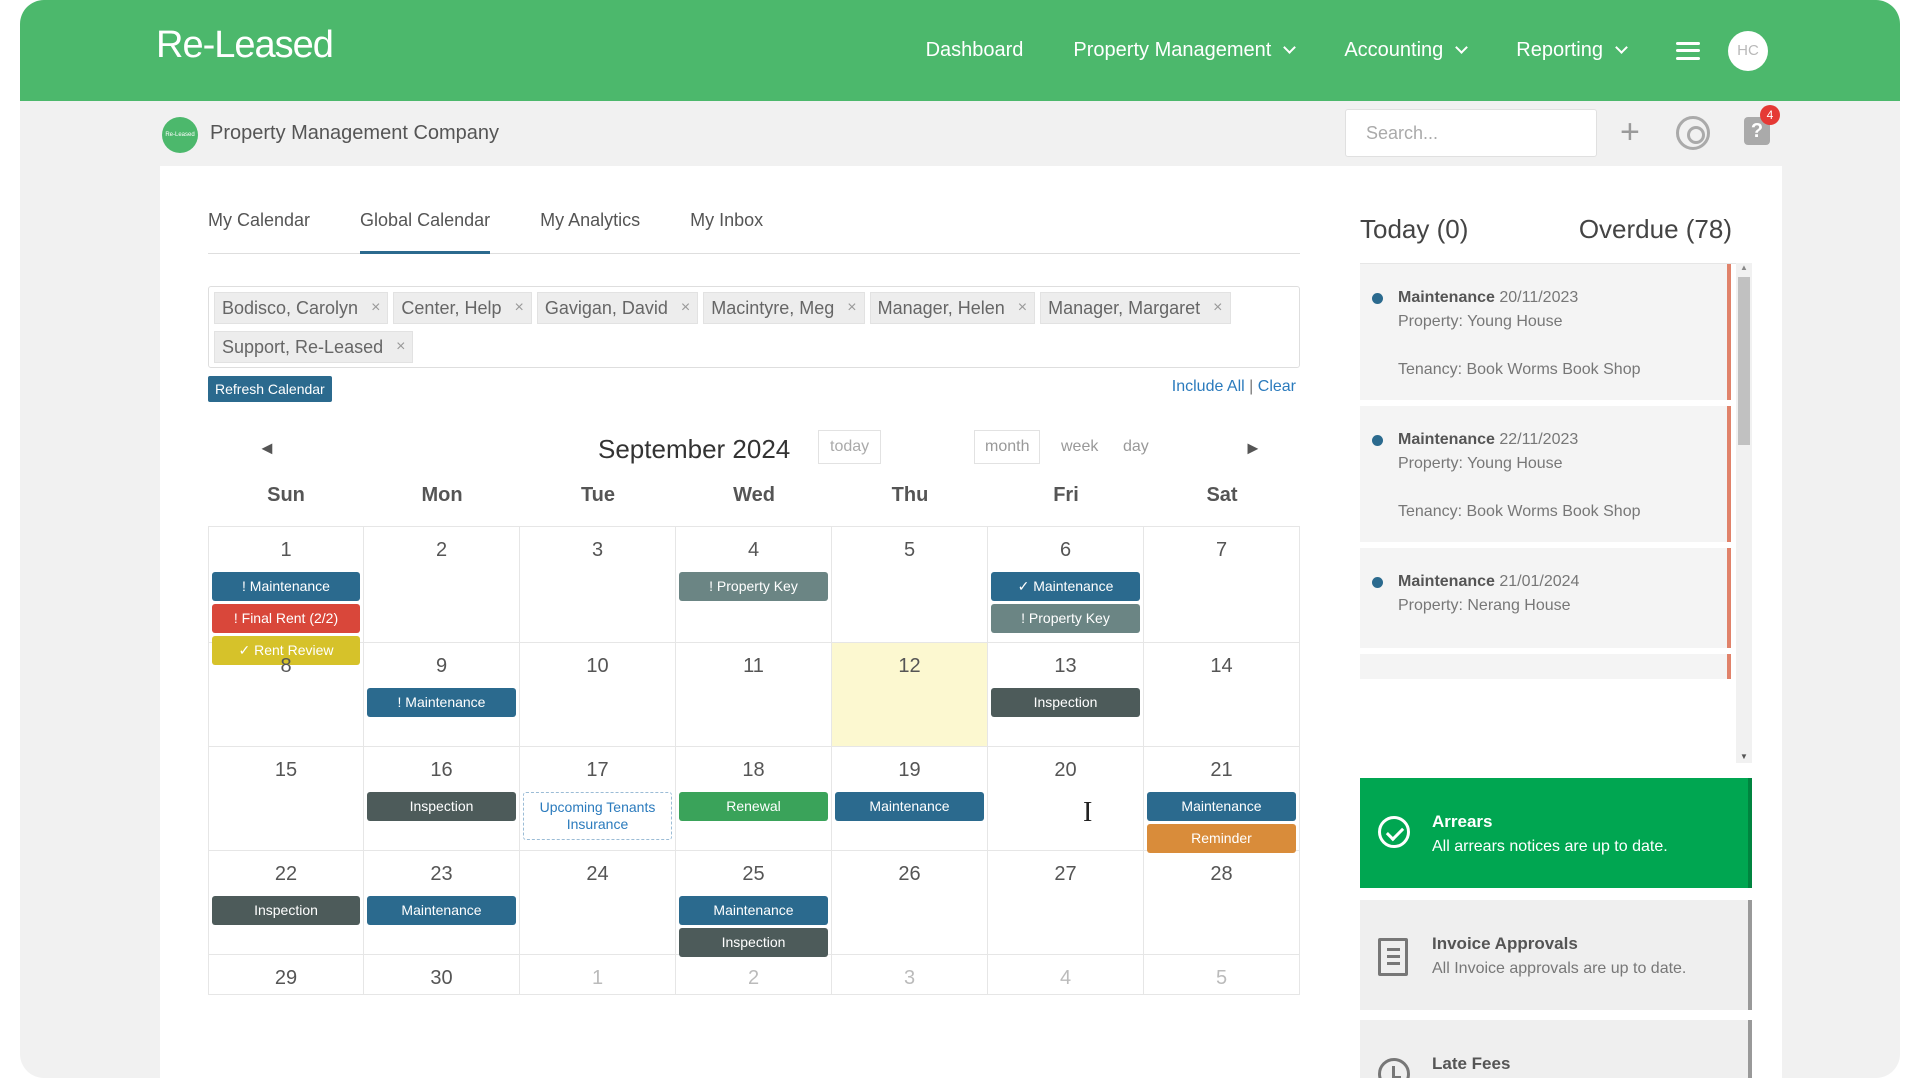 The width and height of the screenshot is (1920, 1080). I want to click on app-logo: Re-Leased, so click(245, 45).